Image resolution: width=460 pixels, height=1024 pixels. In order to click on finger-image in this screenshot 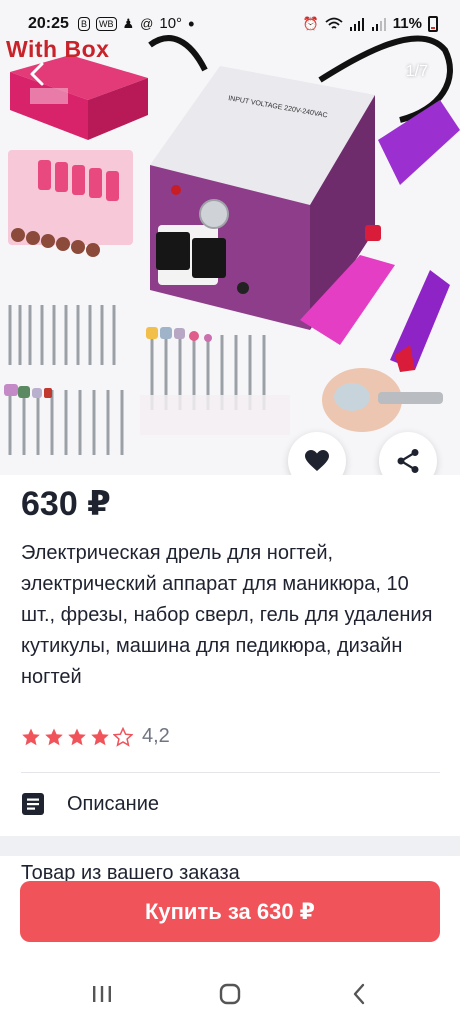, I will do `click(382, 400)`.